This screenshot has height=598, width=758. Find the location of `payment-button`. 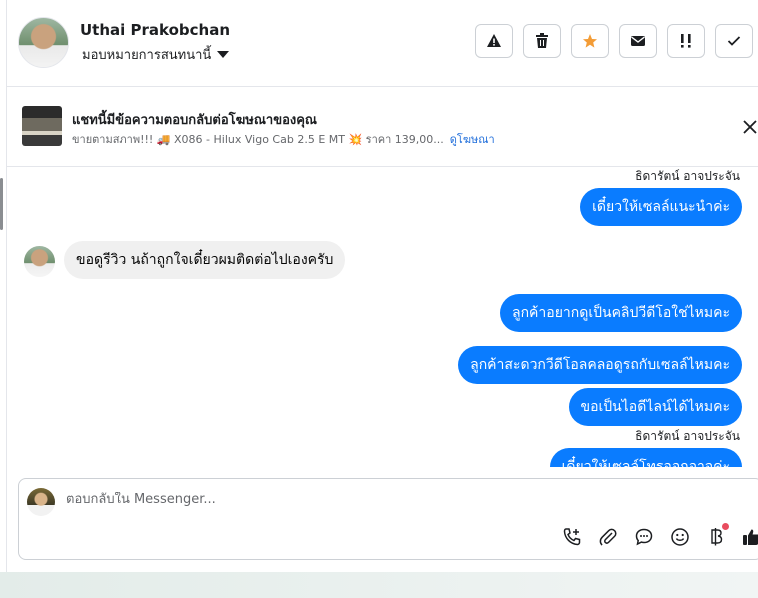

payment-button is located at coordinates (717, 535).